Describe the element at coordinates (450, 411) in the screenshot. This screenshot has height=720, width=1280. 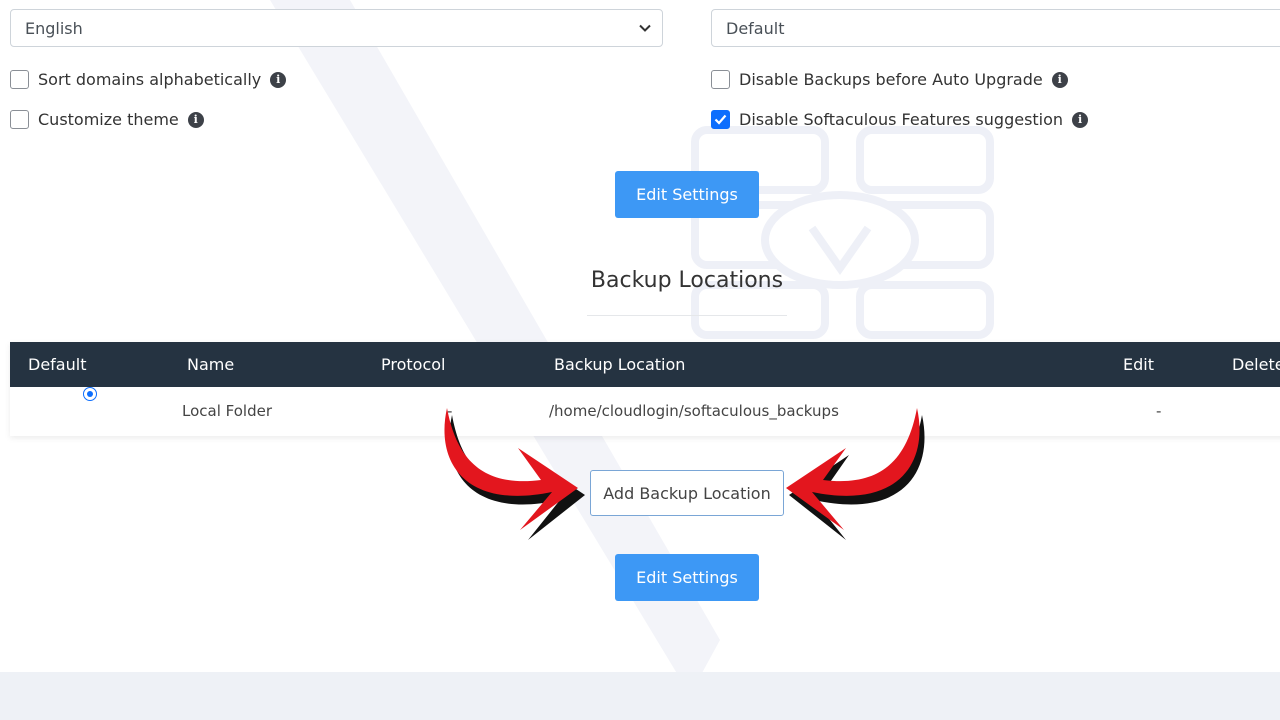
I see `row-protocol: -` at that location.